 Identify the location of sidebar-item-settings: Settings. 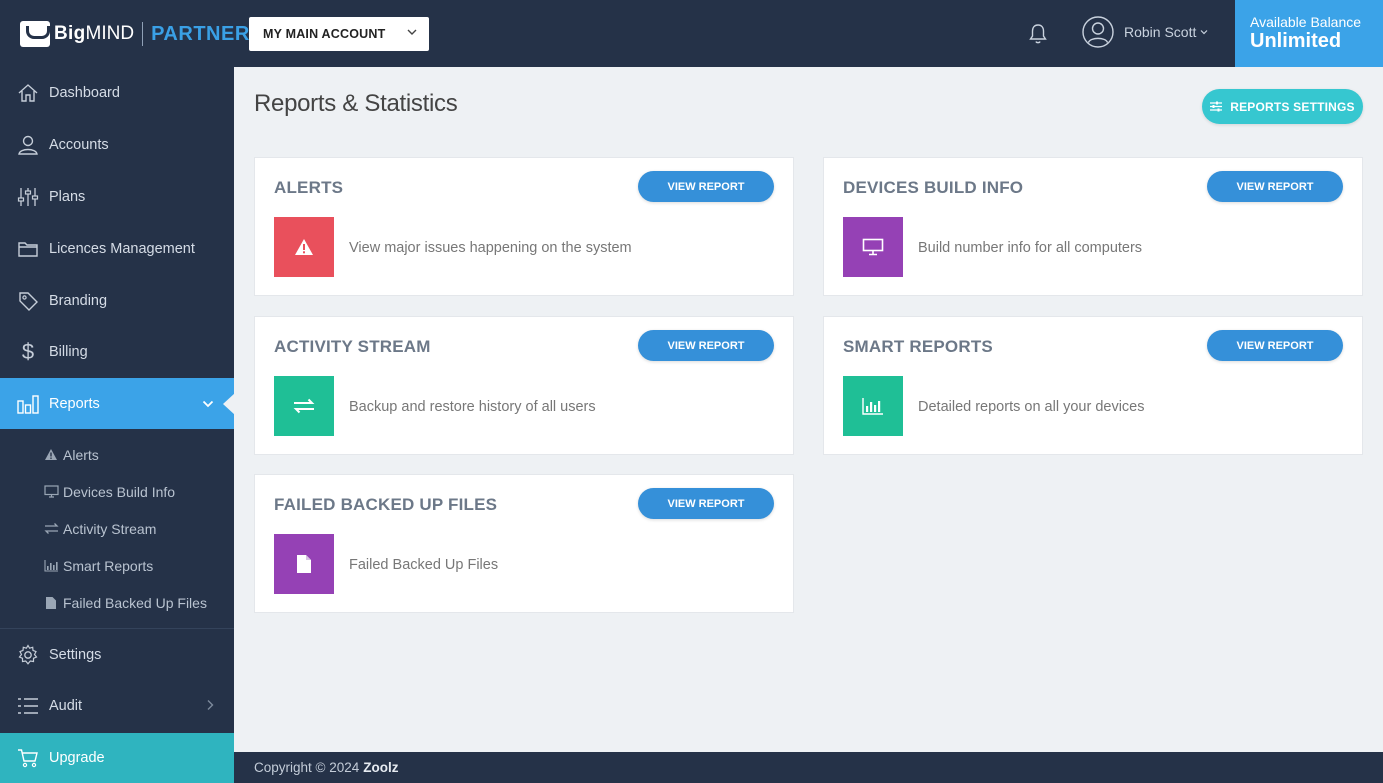
(117, 655).